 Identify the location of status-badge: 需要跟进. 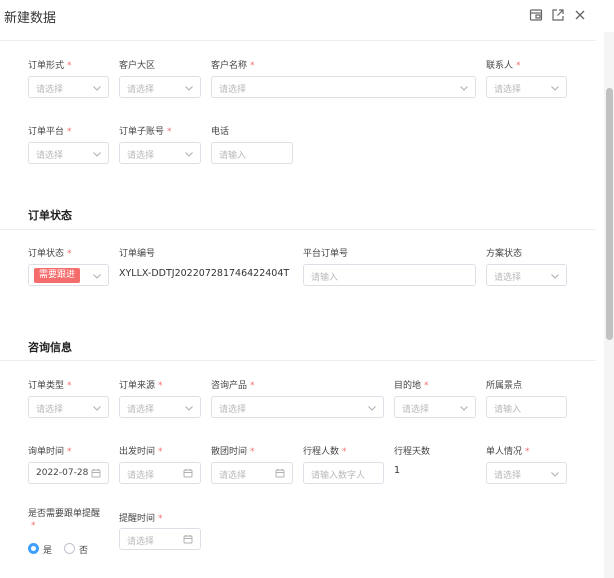
(57, 275).